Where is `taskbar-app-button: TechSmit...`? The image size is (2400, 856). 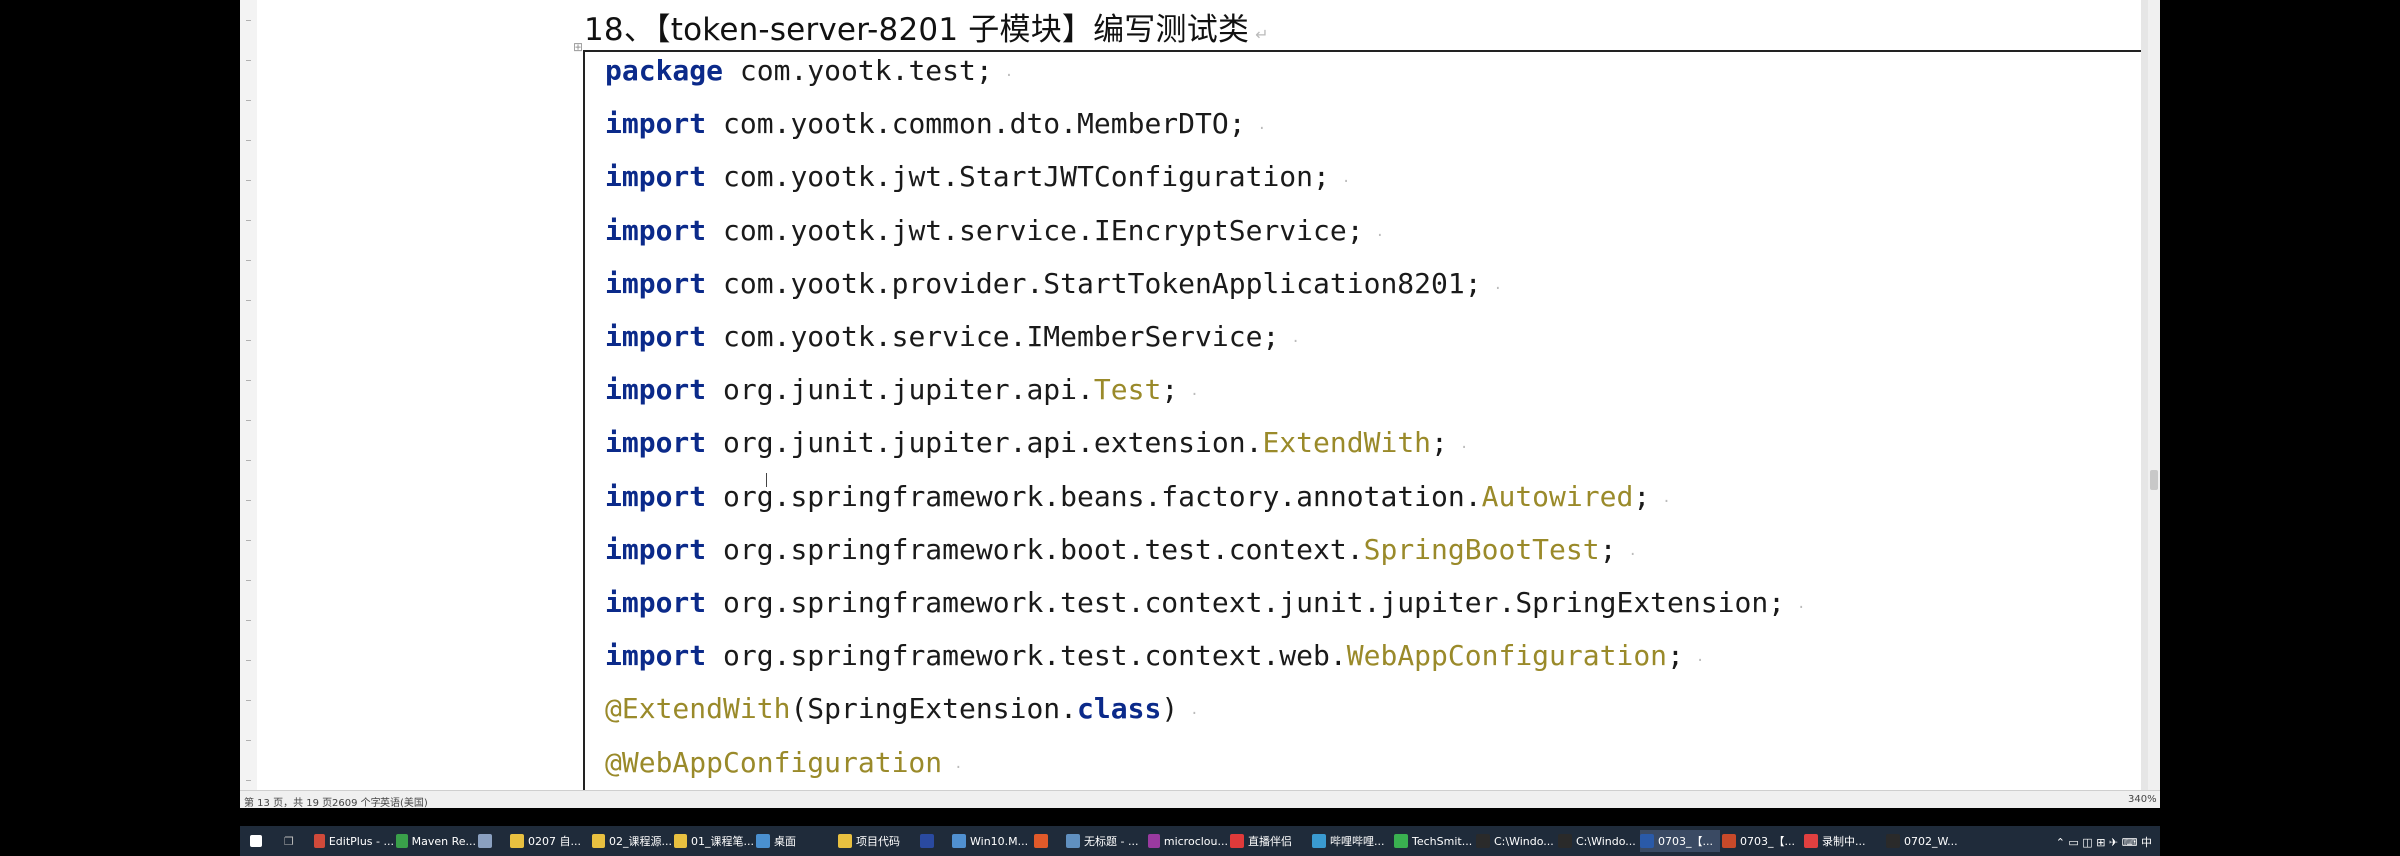
taskbar-app-button: TechSmit... is located at coordinates (1434, 841).